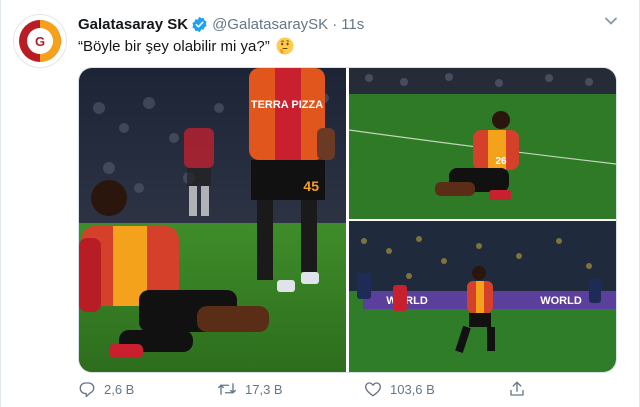 Image resolution: width=640 pixels, height=407 pixels. I want to click on board-text-1: WORLD, so click(407, 301).